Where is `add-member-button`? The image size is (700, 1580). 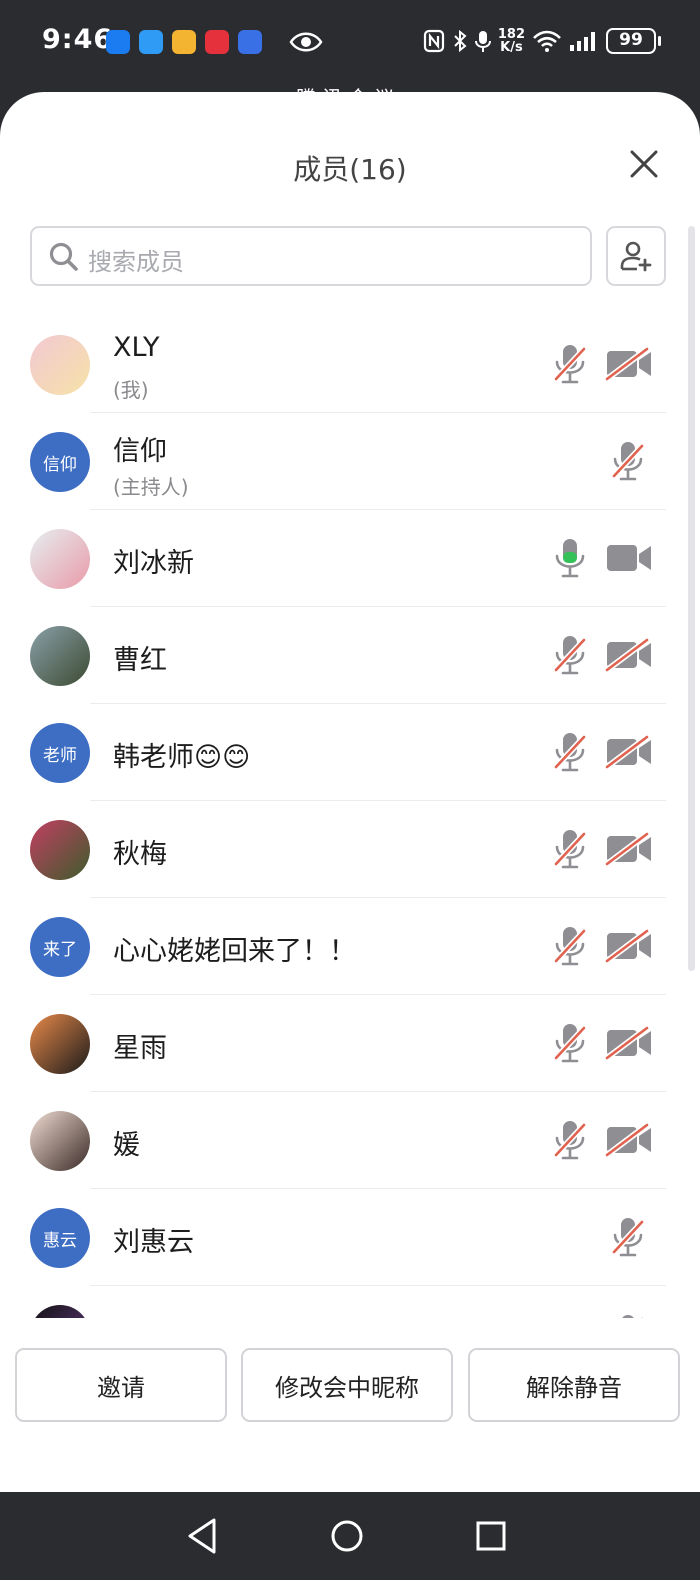
add-member-button is located at coordinates (636, 256).